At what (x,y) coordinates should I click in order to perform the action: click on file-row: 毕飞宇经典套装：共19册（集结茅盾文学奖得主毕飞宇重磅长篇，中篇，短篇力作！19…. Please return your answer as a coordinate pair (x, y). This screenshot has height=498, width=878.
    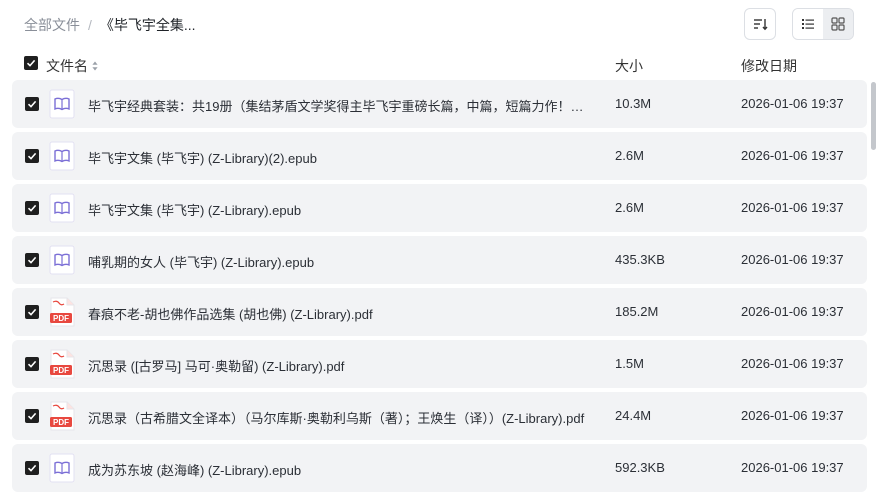
    Looking at the image, I should click on (439, 104).